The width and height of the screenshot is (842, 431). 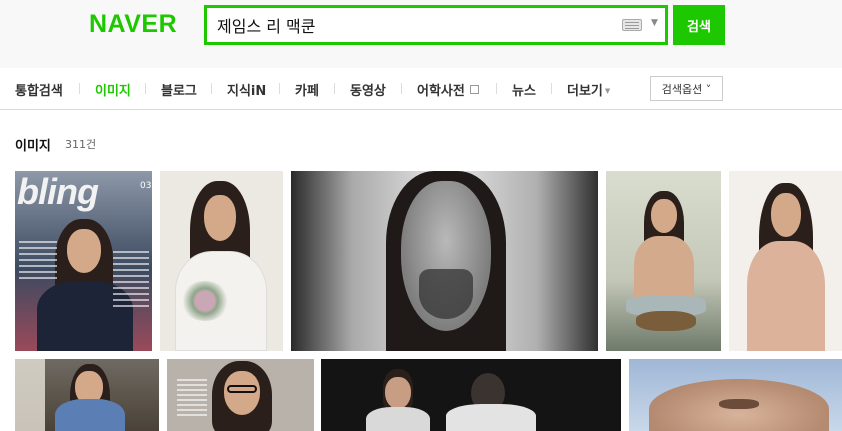 What do you see at coordinates (192, 399) in the screenshot?
I see `text-block` at bounding box center [192, 399].